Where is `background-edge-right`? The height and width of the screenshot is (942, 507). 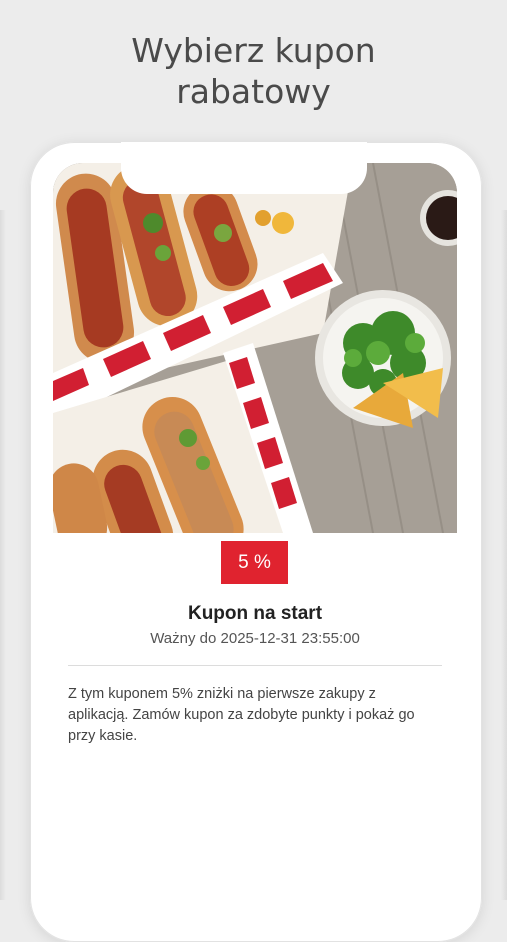
background-edge-right is located at coordinates (504, 555).